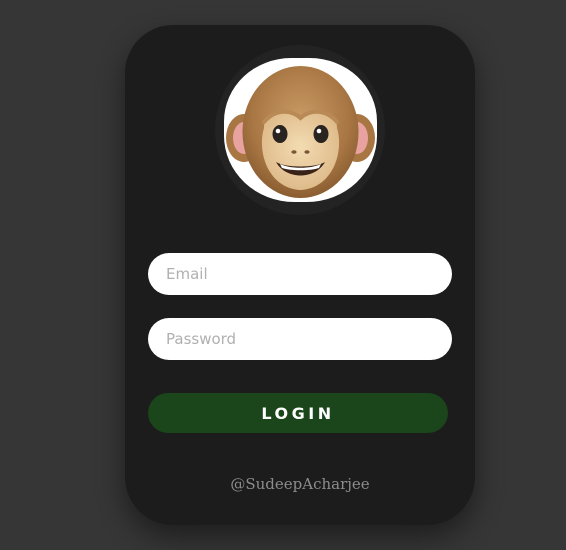 The image size is (566, 550). I want to click on author-credit: @SudeepAcharjee, so click(300, 484).